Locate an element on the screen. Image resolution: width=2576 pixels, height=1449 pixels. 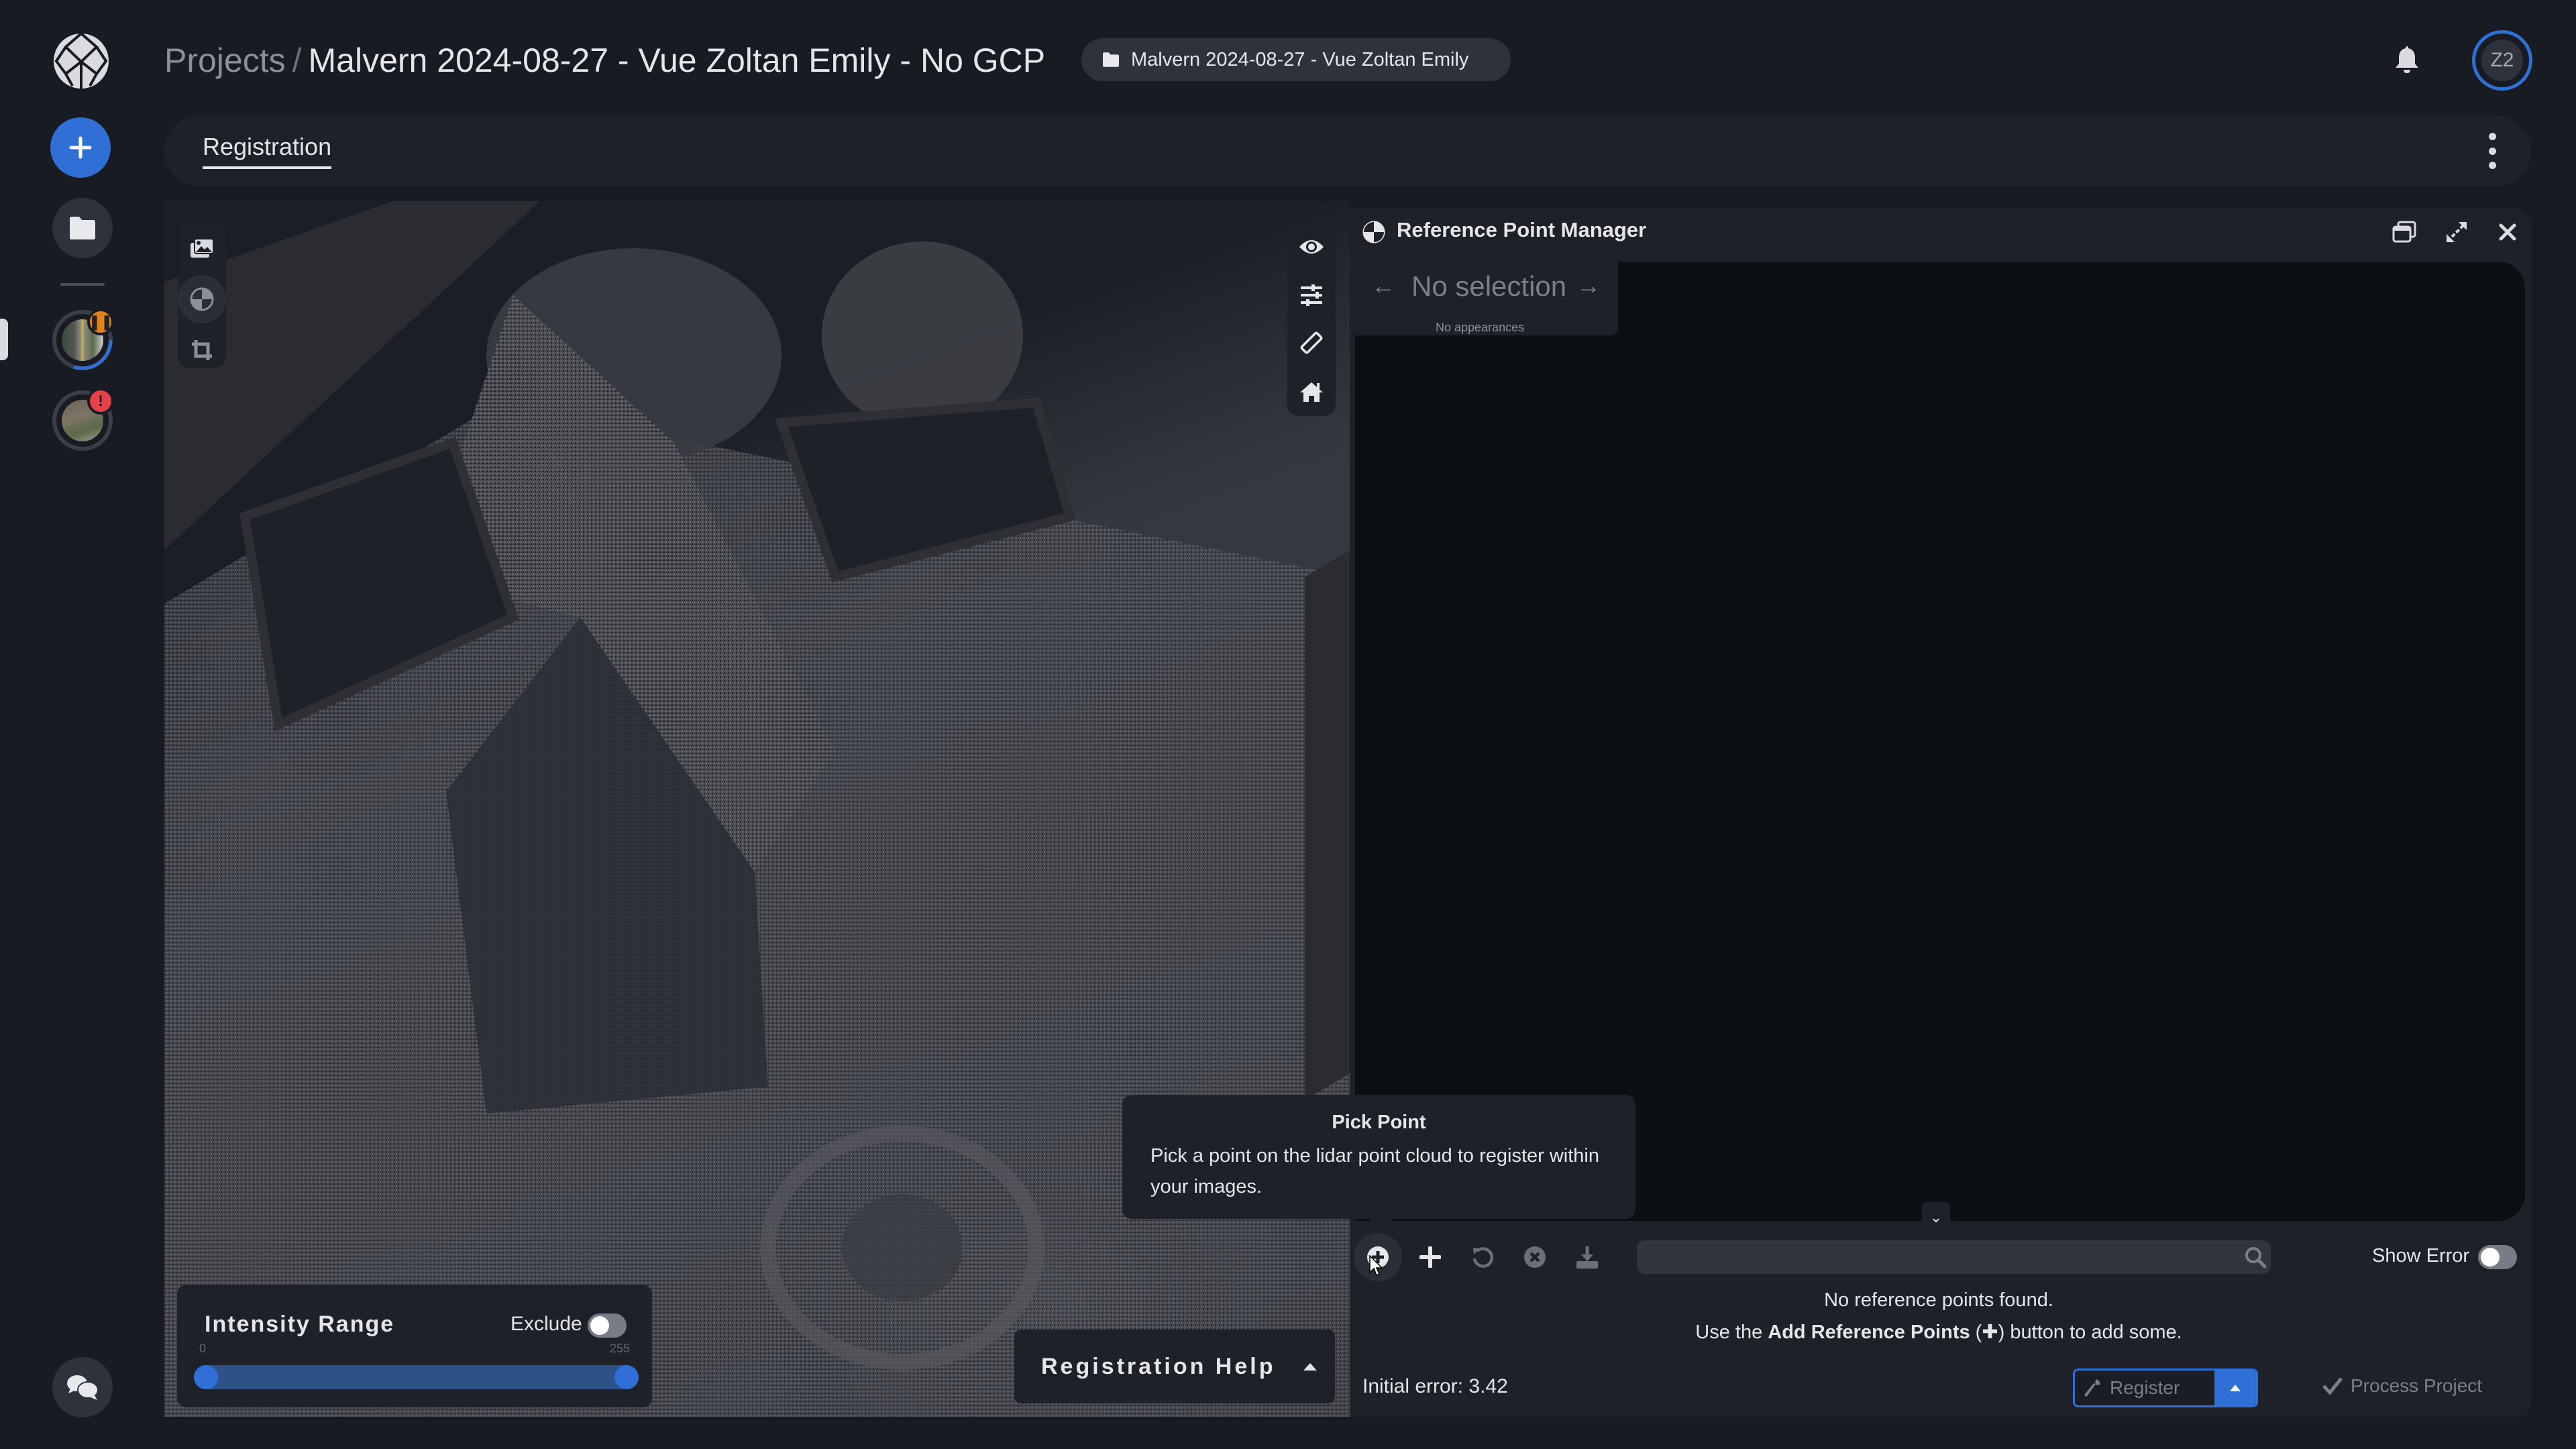
visibility-button is located at coordinates (1311, 246).